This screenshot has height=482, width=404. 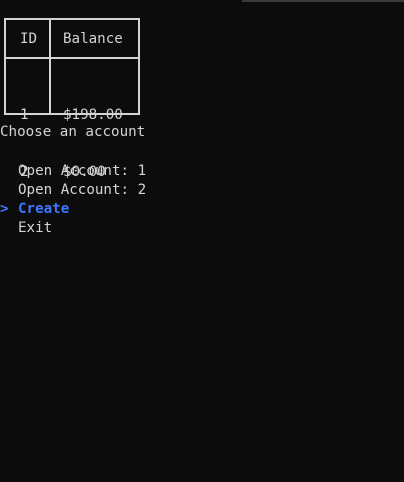 I want to click on table-header-balance: Balance, so click(x=93, y=39).